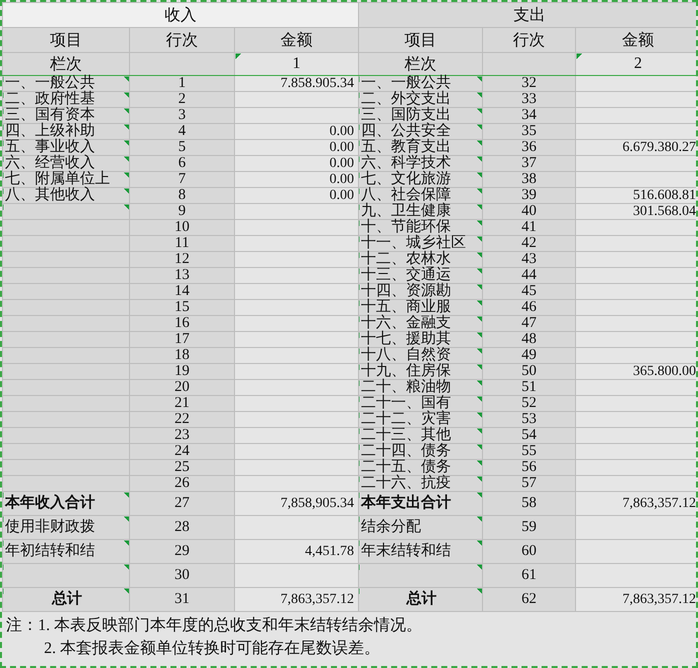  What do you see at coordinates (529, 552) in the screenshot?
I see `line-number-cell: 60` at bounding box center [529, 552].